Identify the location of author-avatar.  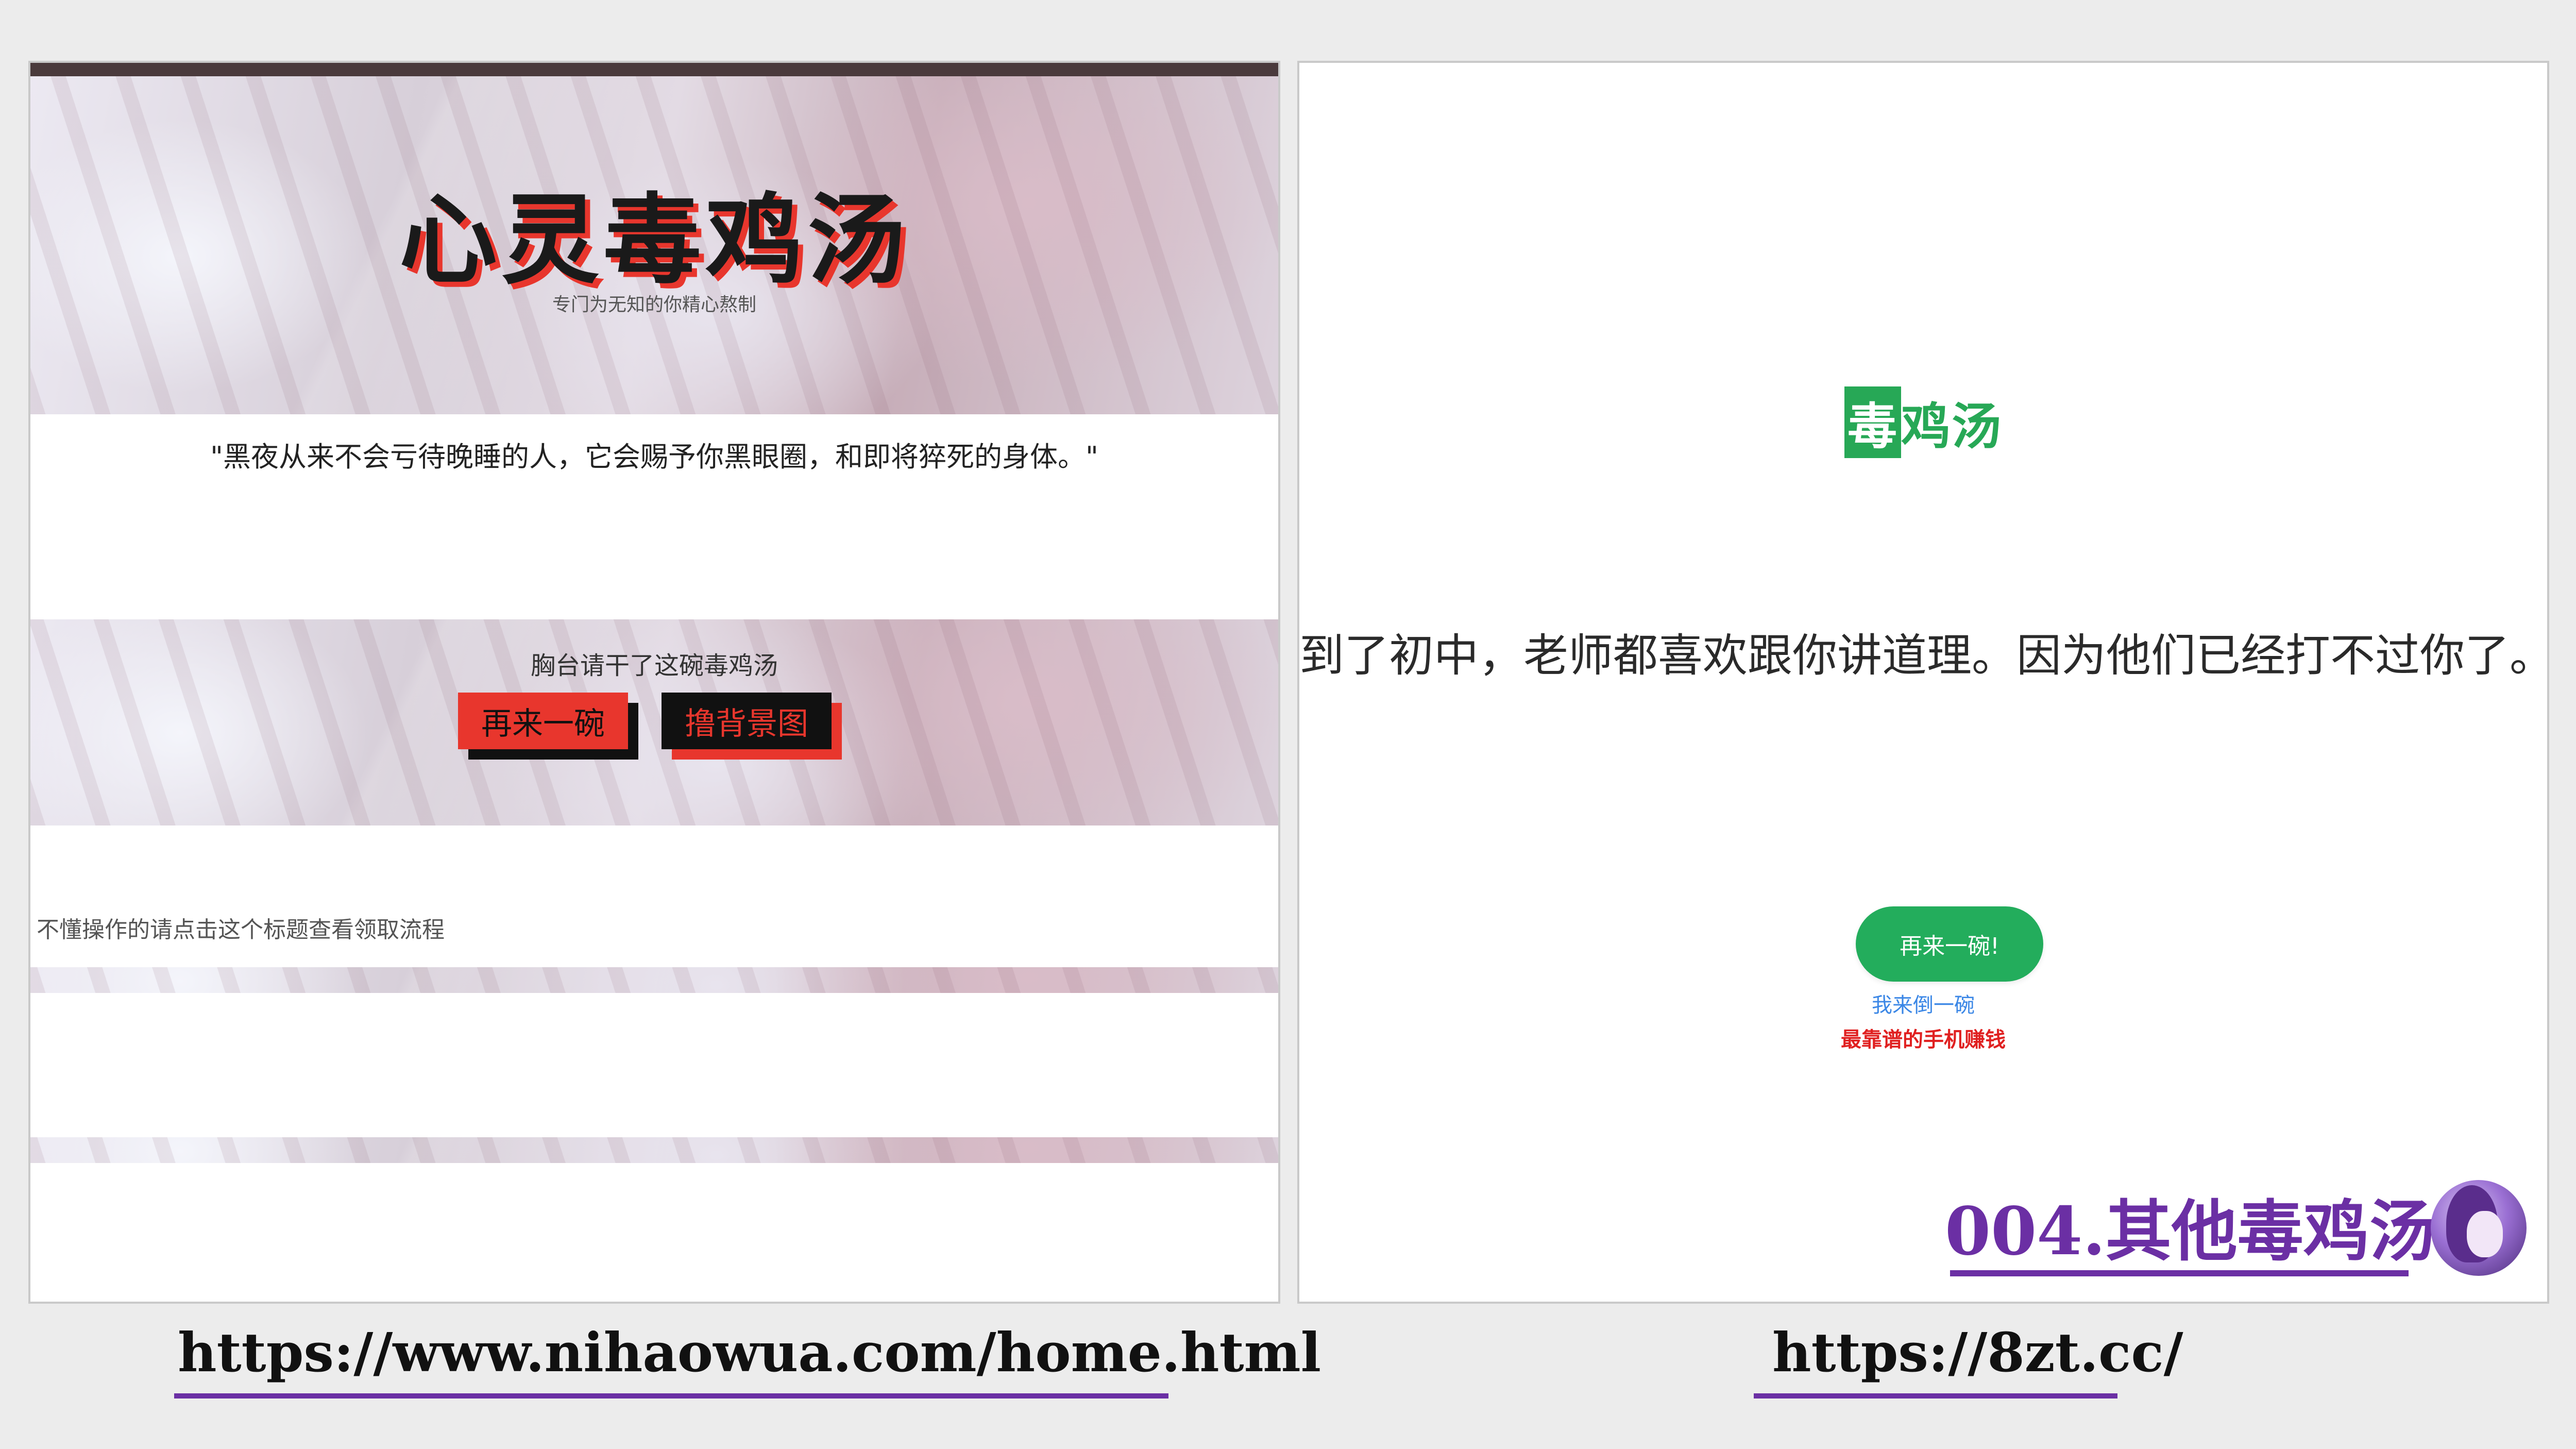
(2479, 1228).